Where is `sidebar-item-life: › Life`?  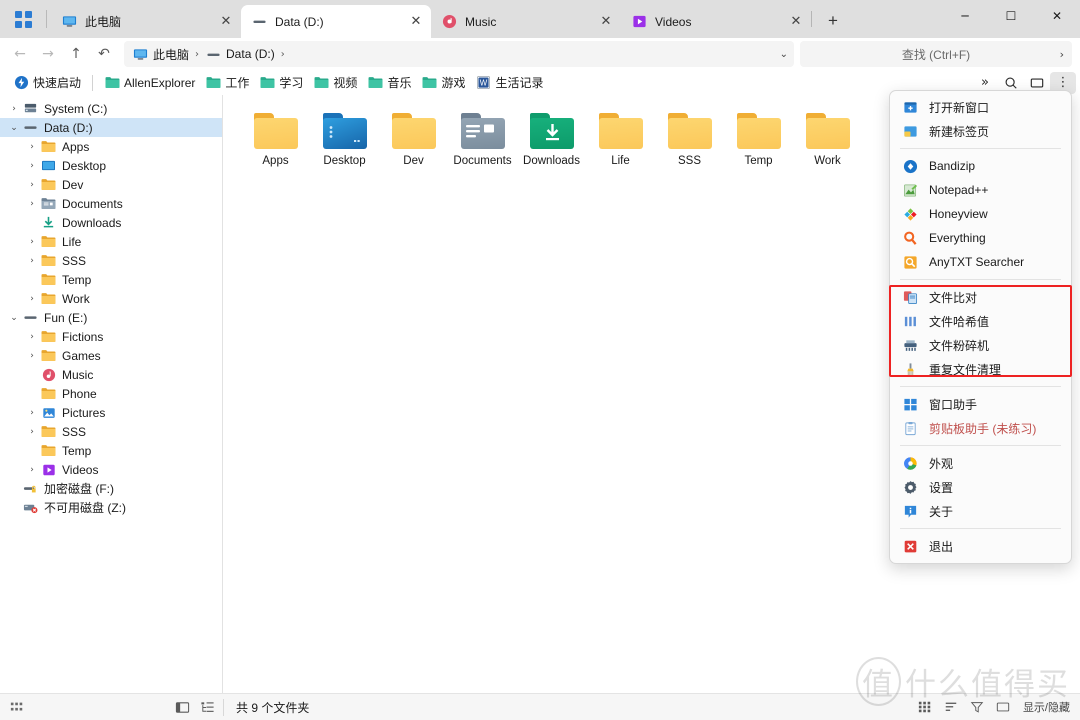 sidebar-item-life: › Life is located at coordinates (111, 241).